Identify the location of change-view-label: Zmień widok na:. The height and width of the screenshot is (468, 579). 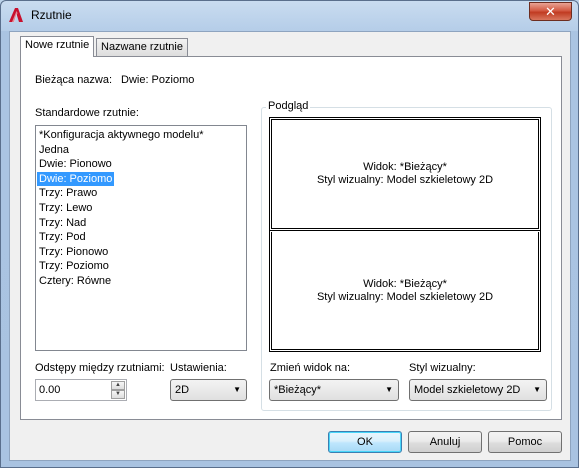
(310, 368).